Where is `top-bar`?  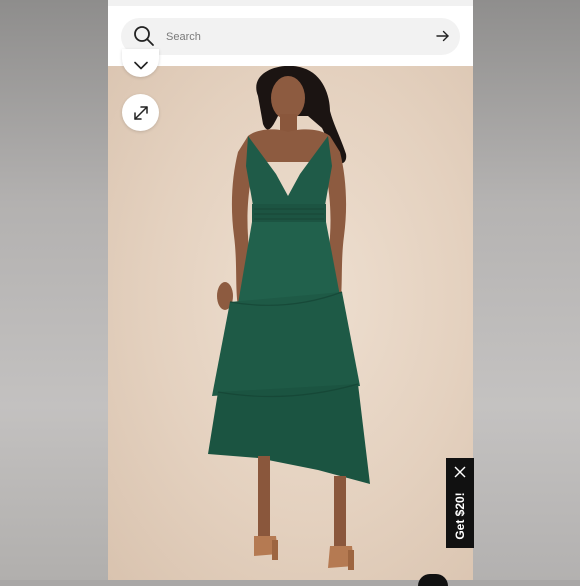
top-bar is located at coordinates (290, 33).